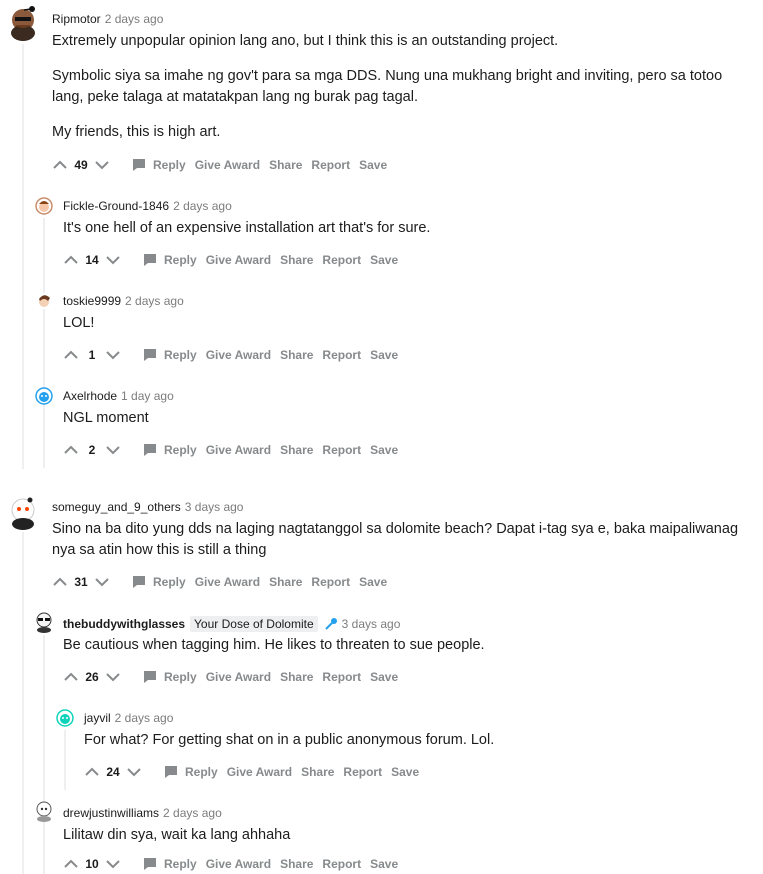  What do you see at coordinates (111, 813) in the screenshot?
I see `comment-author: drewjustinwilliams` at bounding box center [111, 813].